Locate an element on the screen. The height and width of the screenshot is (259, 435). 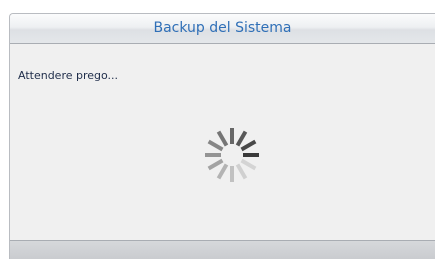
dialog-title: Backup del Sistema is located at coordinates (222, 28).